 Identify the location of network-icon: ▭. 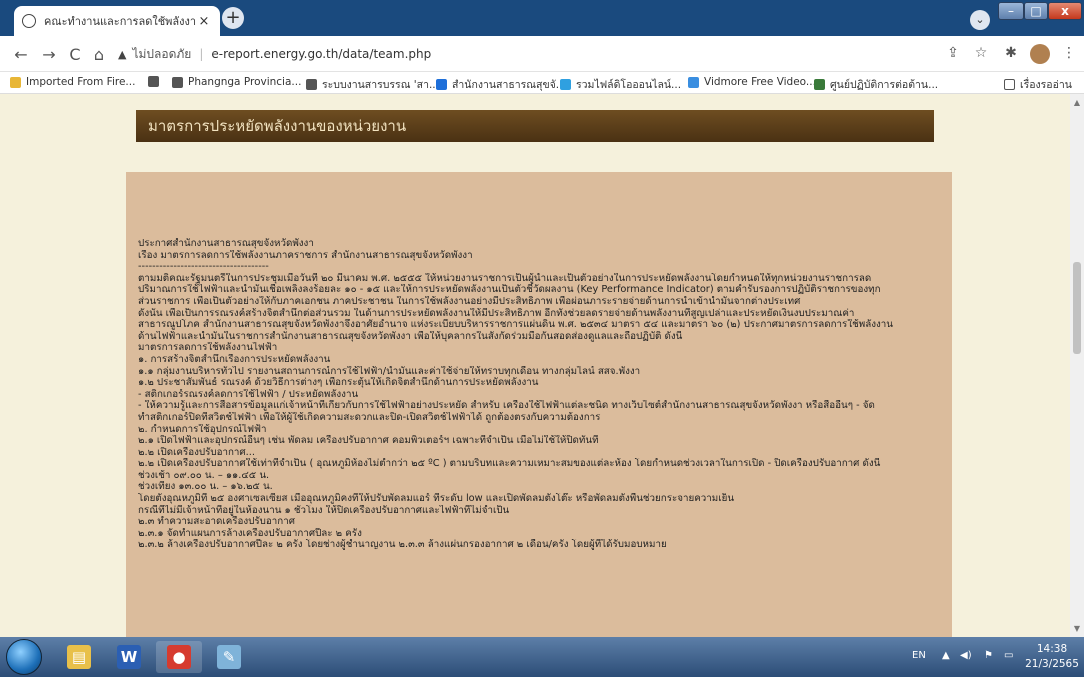
(1008, 655).